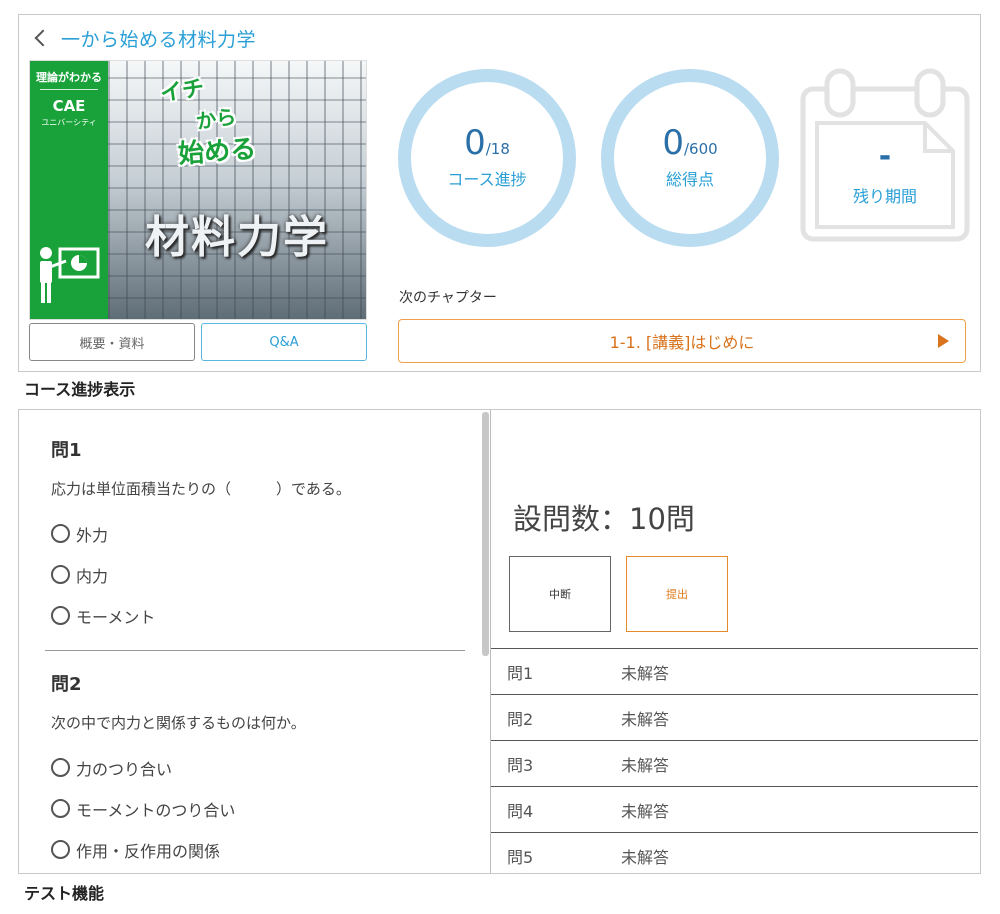 Image resolution: width=1000 pixels, height=914 pixels. What do you see at coordinates (116, 617) in the screenshot?
I see `option-label: モーメント` at bounding box center [116, 617].